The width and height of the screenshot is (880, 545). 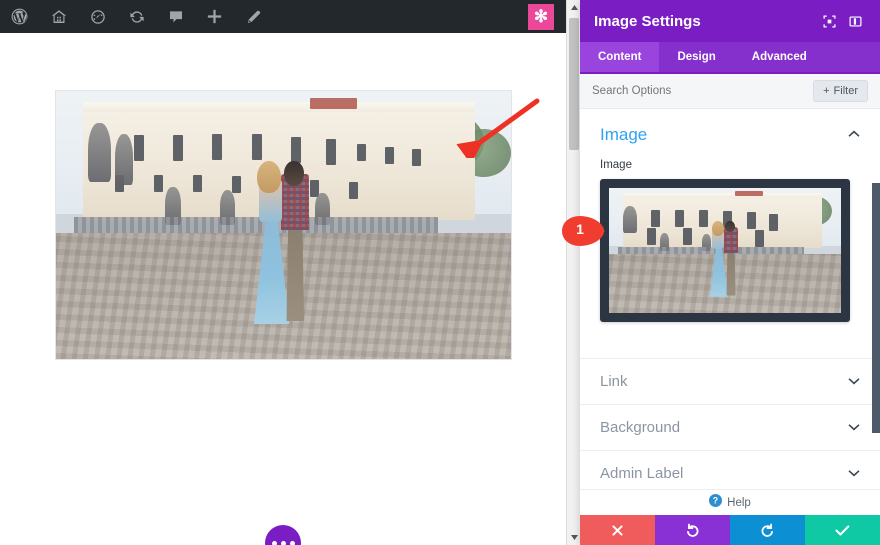 I want to click on scroll-up-arrow-icon, so click(x=574, y=7).